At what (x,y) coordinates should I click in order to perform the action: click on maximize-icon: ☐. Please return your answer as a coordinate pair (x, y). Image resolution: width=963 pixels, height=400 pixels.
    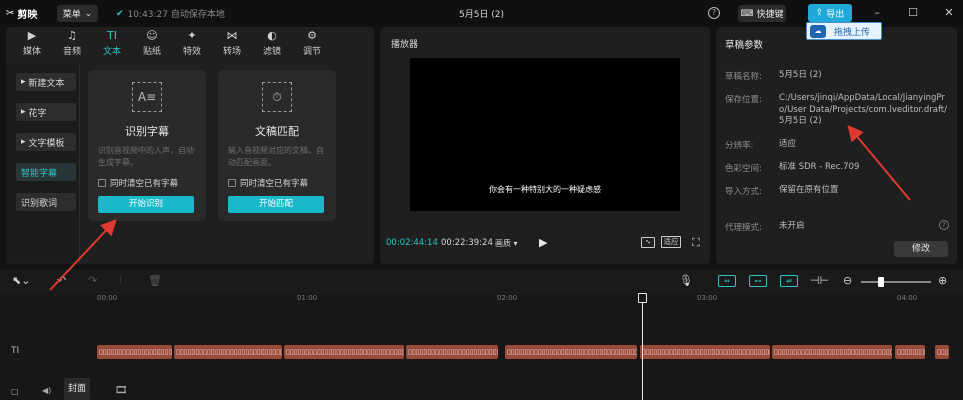
    Looking at the image, I should click on (913, 13).